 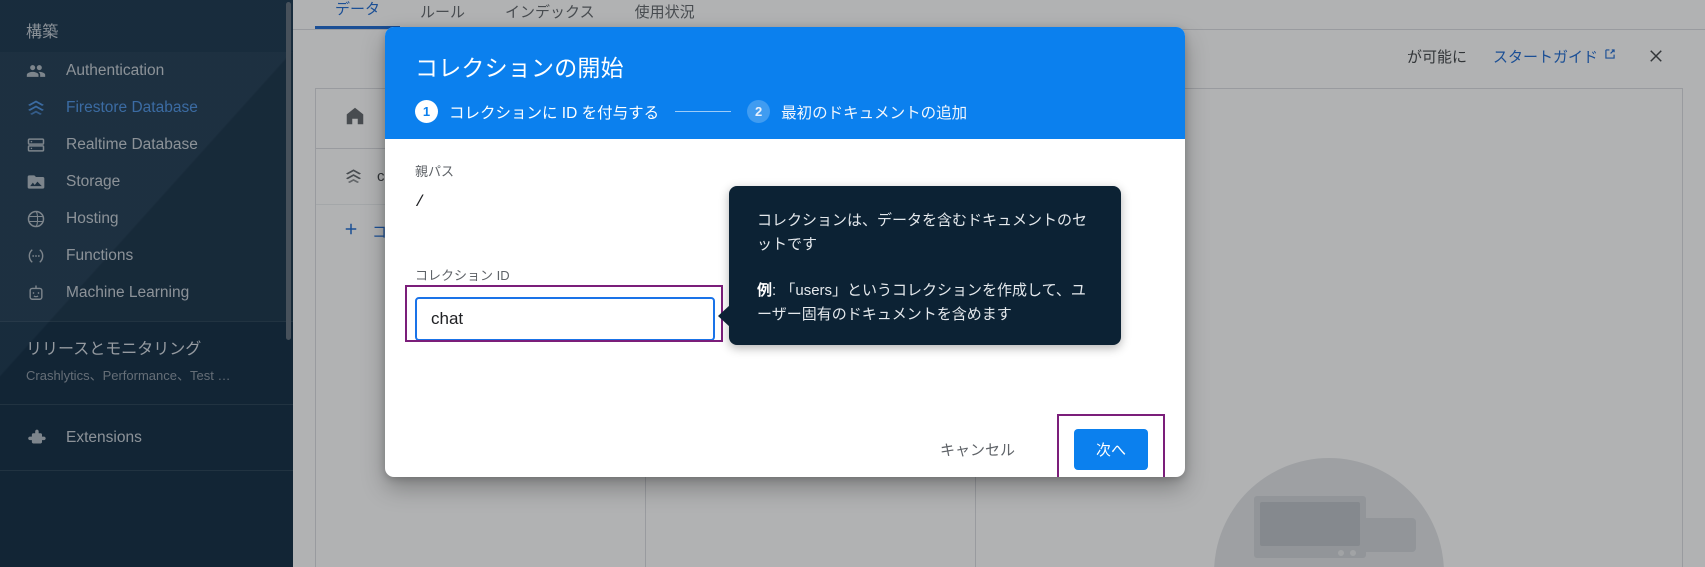 What do you see at coordinates (1387, 535) in the screenshot?
I see `illustration-keyboard` at bounding box center [1387, 535].